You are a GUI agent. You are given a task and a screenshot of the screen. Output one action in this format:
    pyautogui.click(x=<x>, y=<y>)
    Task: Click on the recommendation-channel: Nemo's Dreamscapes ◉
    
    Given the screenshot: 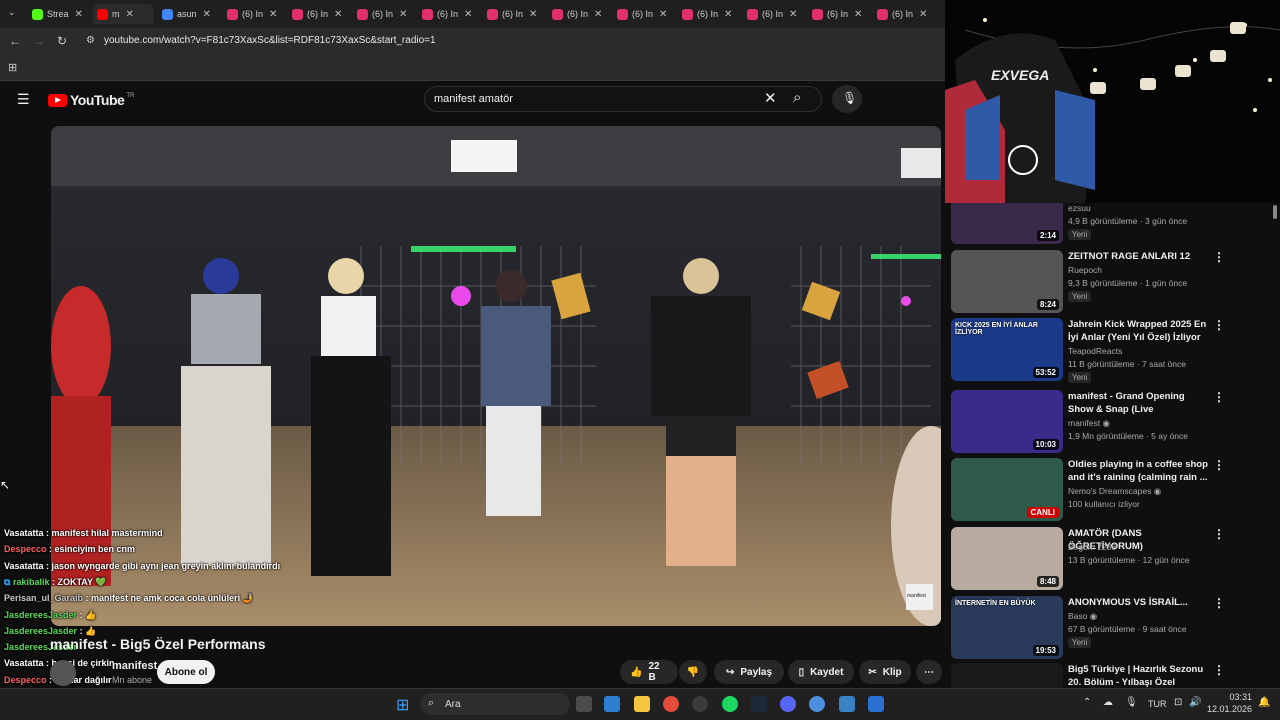 What is the action you would take?
    pyautogui.click(x=1114, y=491)
    